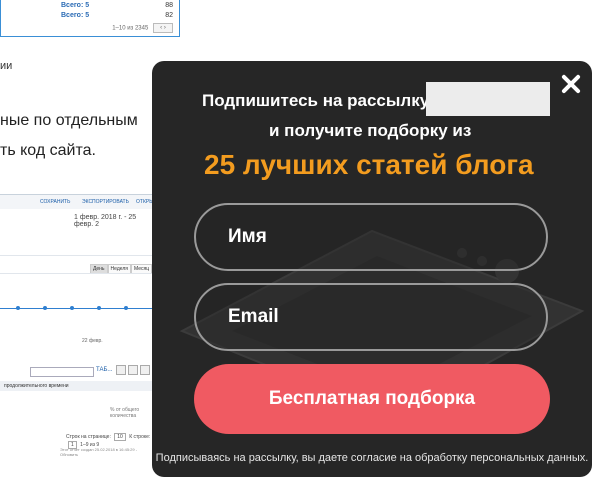  I want to click on rows-per-page-value: 10, so click(120, 437).